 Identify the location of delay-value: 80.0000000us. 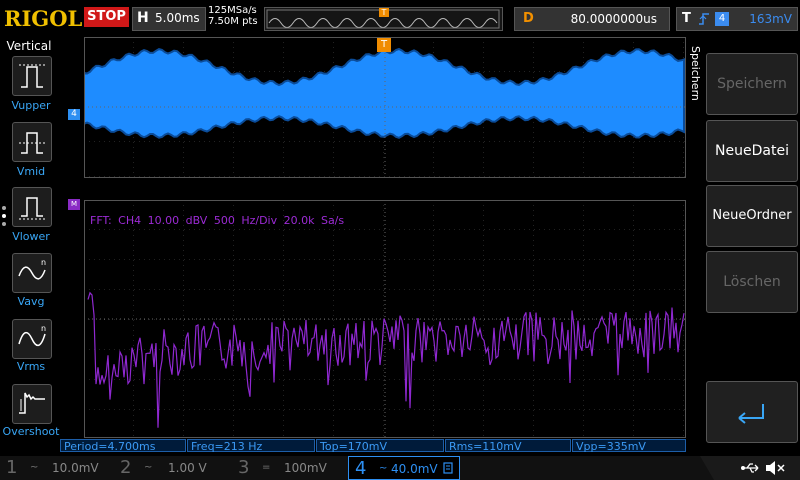
(613, 19).